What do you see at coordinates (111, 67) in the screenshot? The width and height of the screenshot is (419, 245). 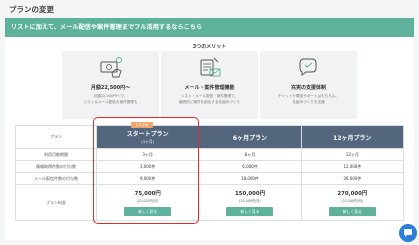 I see `money-icon` at bounding box center [111, 67].